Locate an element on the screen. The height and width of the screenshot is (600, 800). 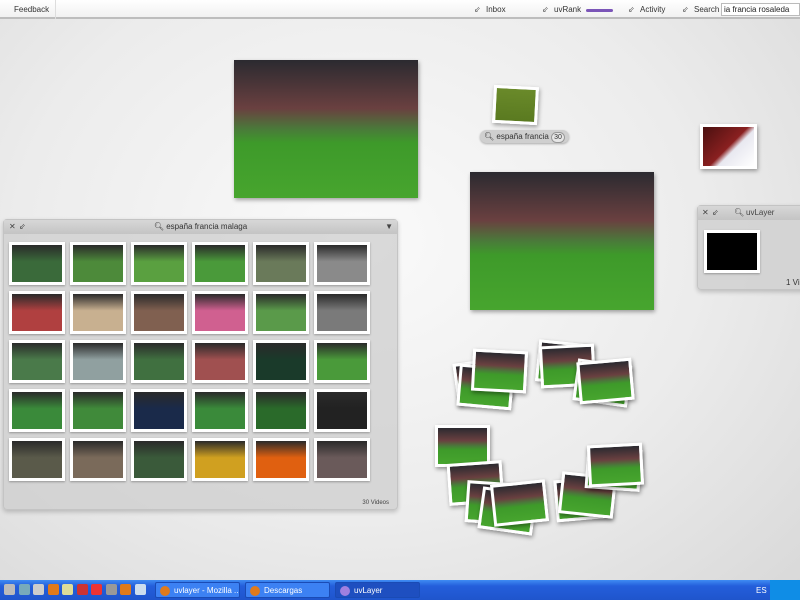
panel-title: españa francia malaga is located at coordinates (207, 226).